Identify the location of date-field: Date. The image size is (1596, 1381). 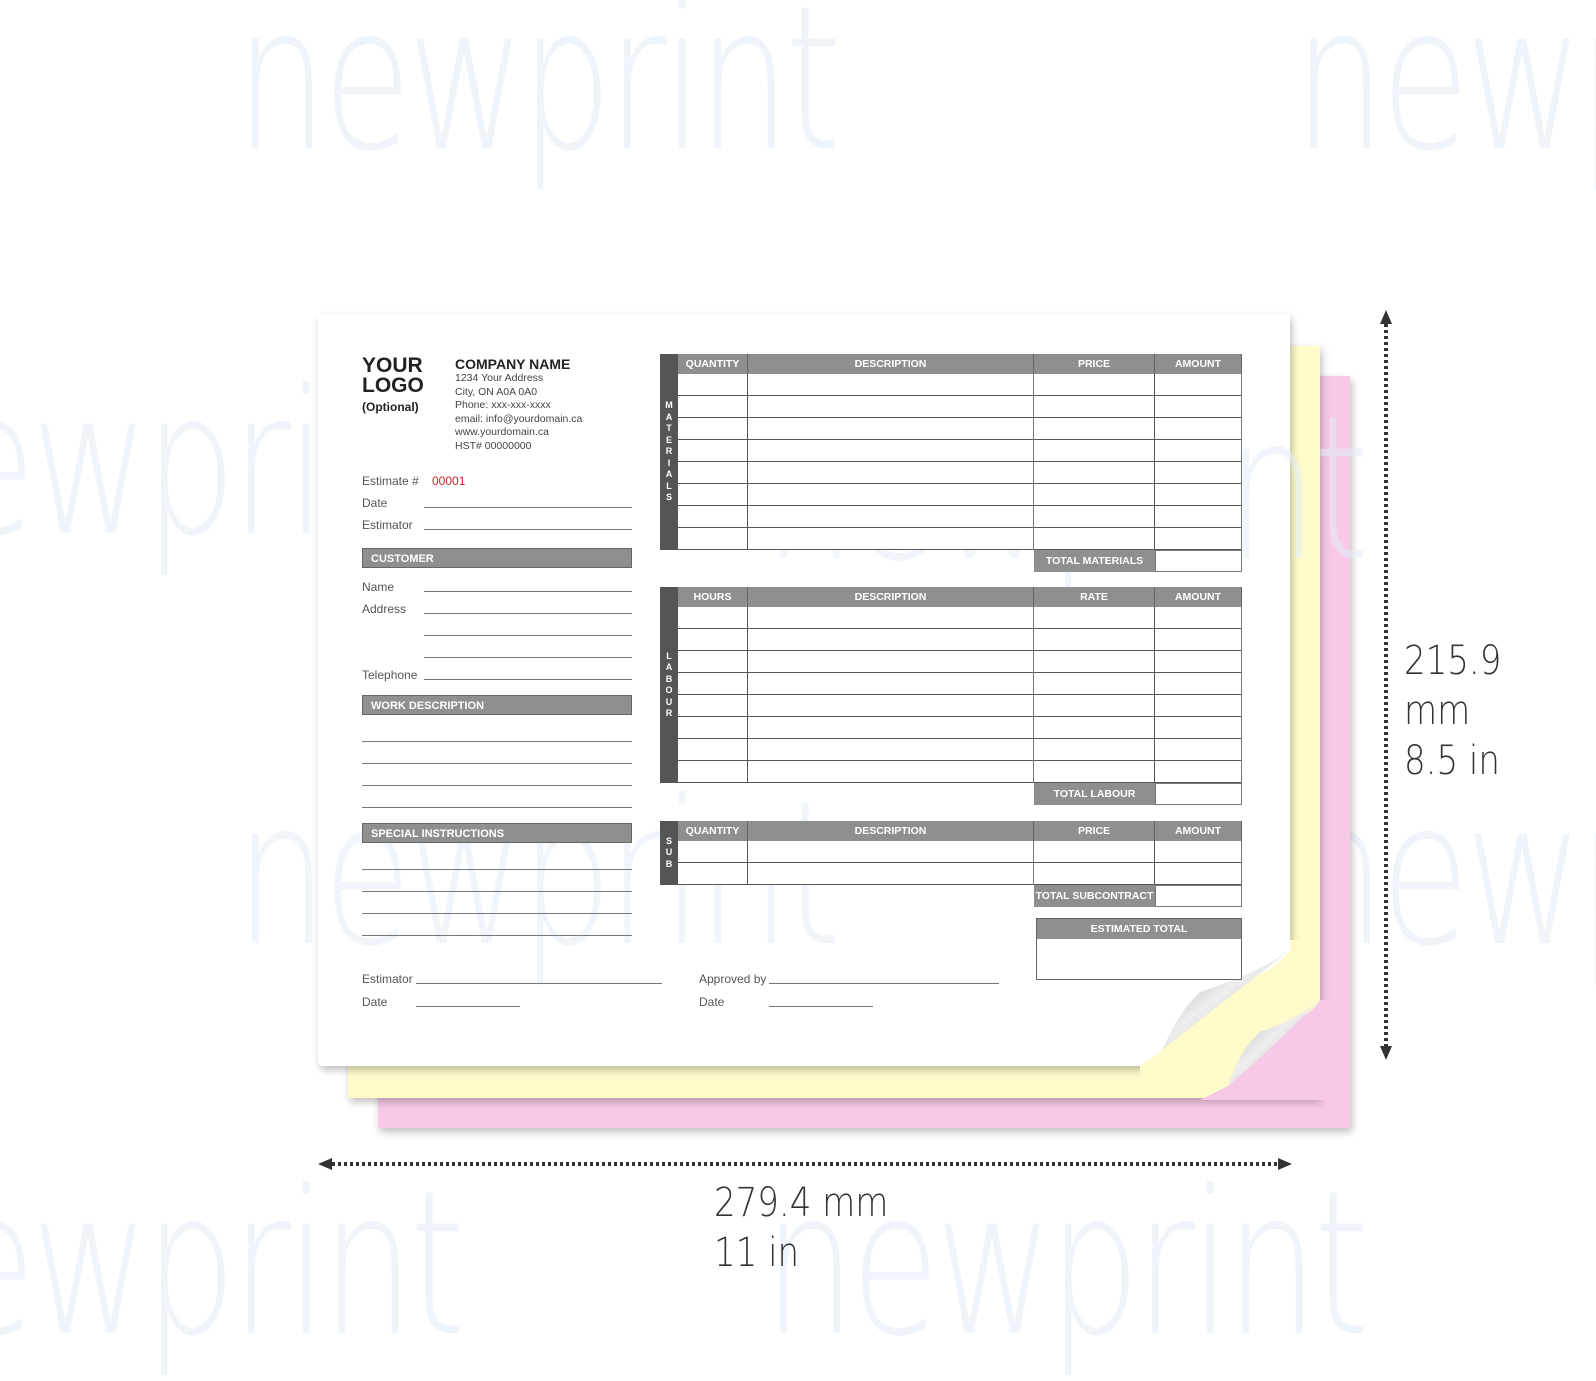
(497, 504).